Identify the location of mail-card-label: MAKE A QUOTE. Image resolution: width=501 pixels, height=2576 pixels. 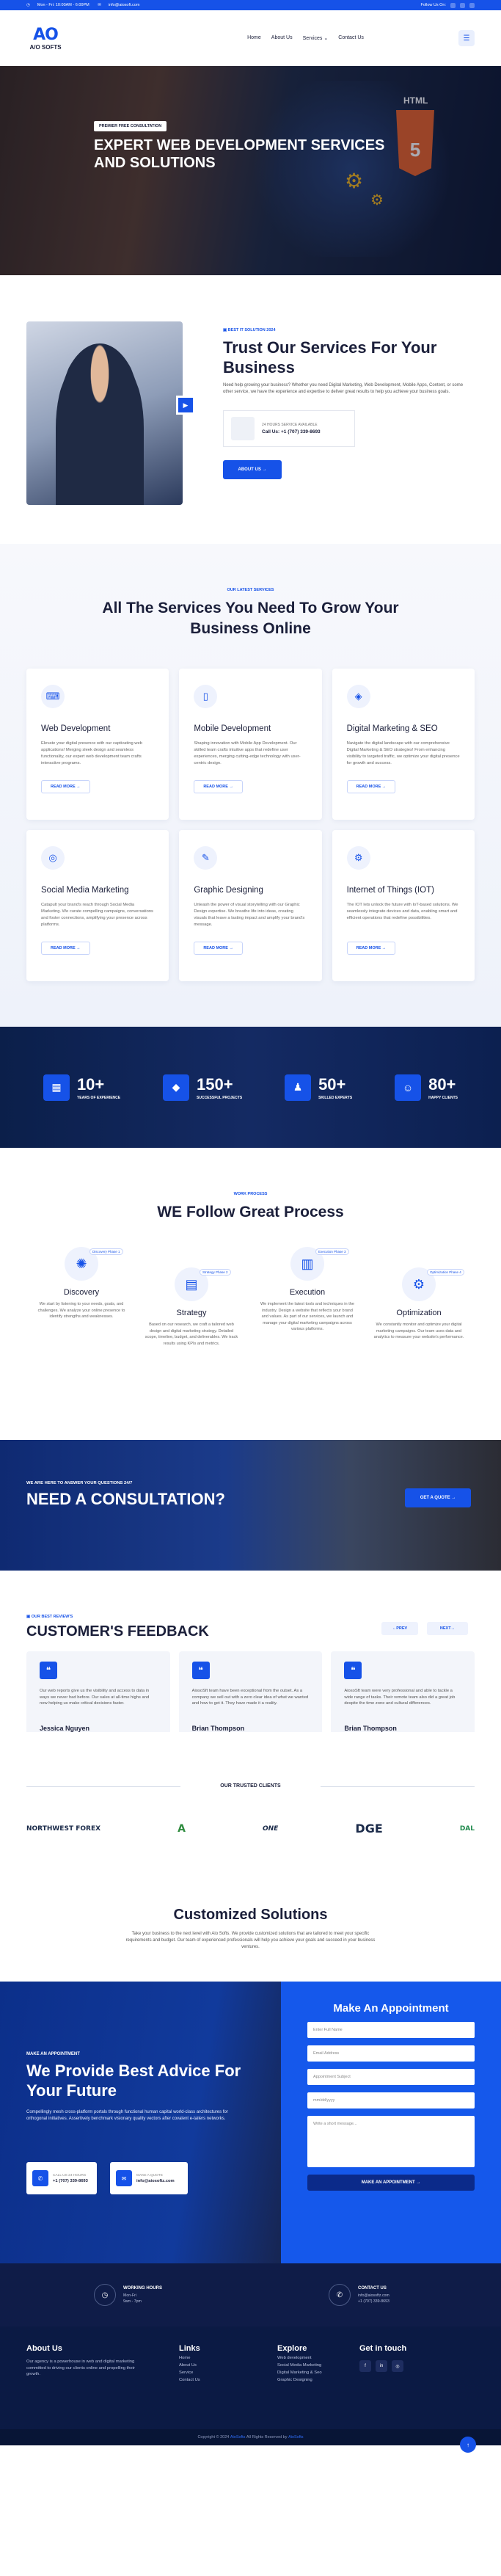
(149, 2175).